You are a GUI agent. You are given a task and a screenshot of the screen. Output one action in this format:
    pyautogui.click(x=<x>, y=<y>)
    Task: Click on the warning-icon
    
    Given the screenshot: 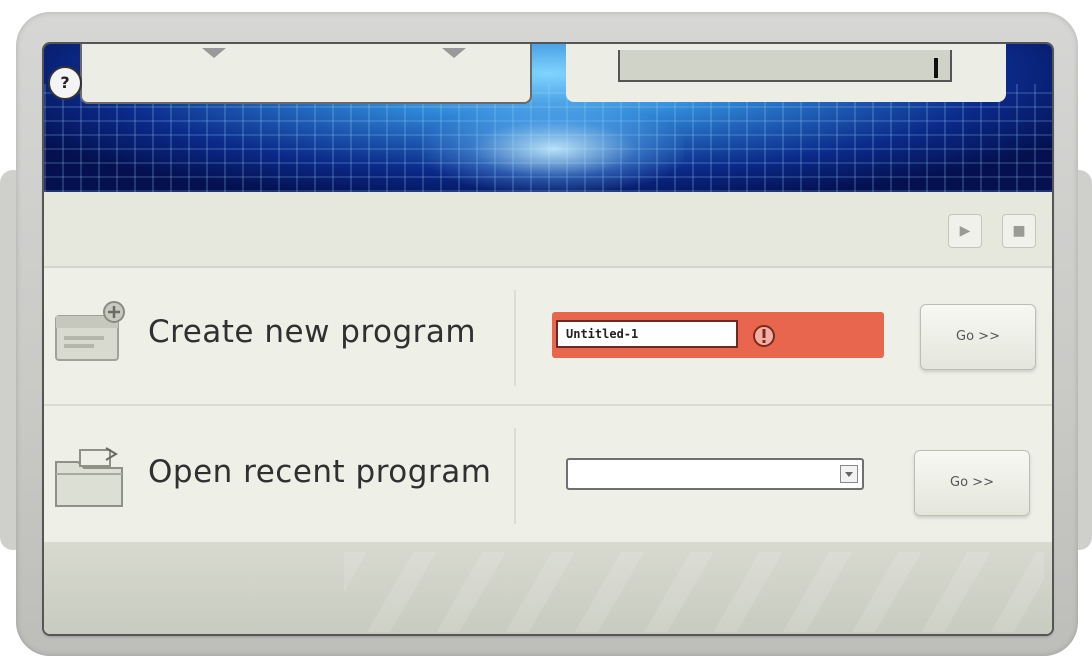 What is the action you would take?
    pyautogui.click(x=764, y=336)
    